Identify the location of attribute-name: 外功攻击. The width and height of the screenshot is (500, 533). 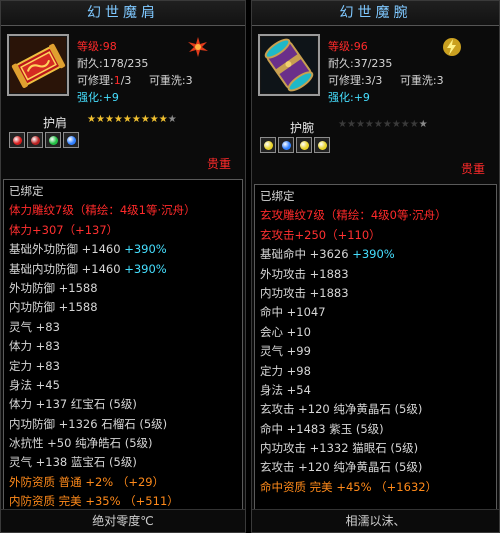
(283, 273).